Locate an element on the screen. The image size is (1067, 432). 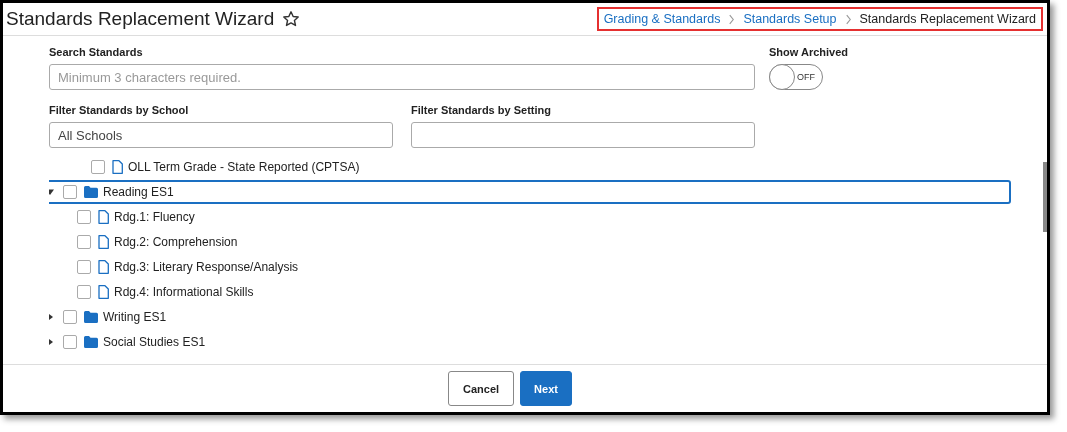
scrollbar is located at coordinates (1045, 197).